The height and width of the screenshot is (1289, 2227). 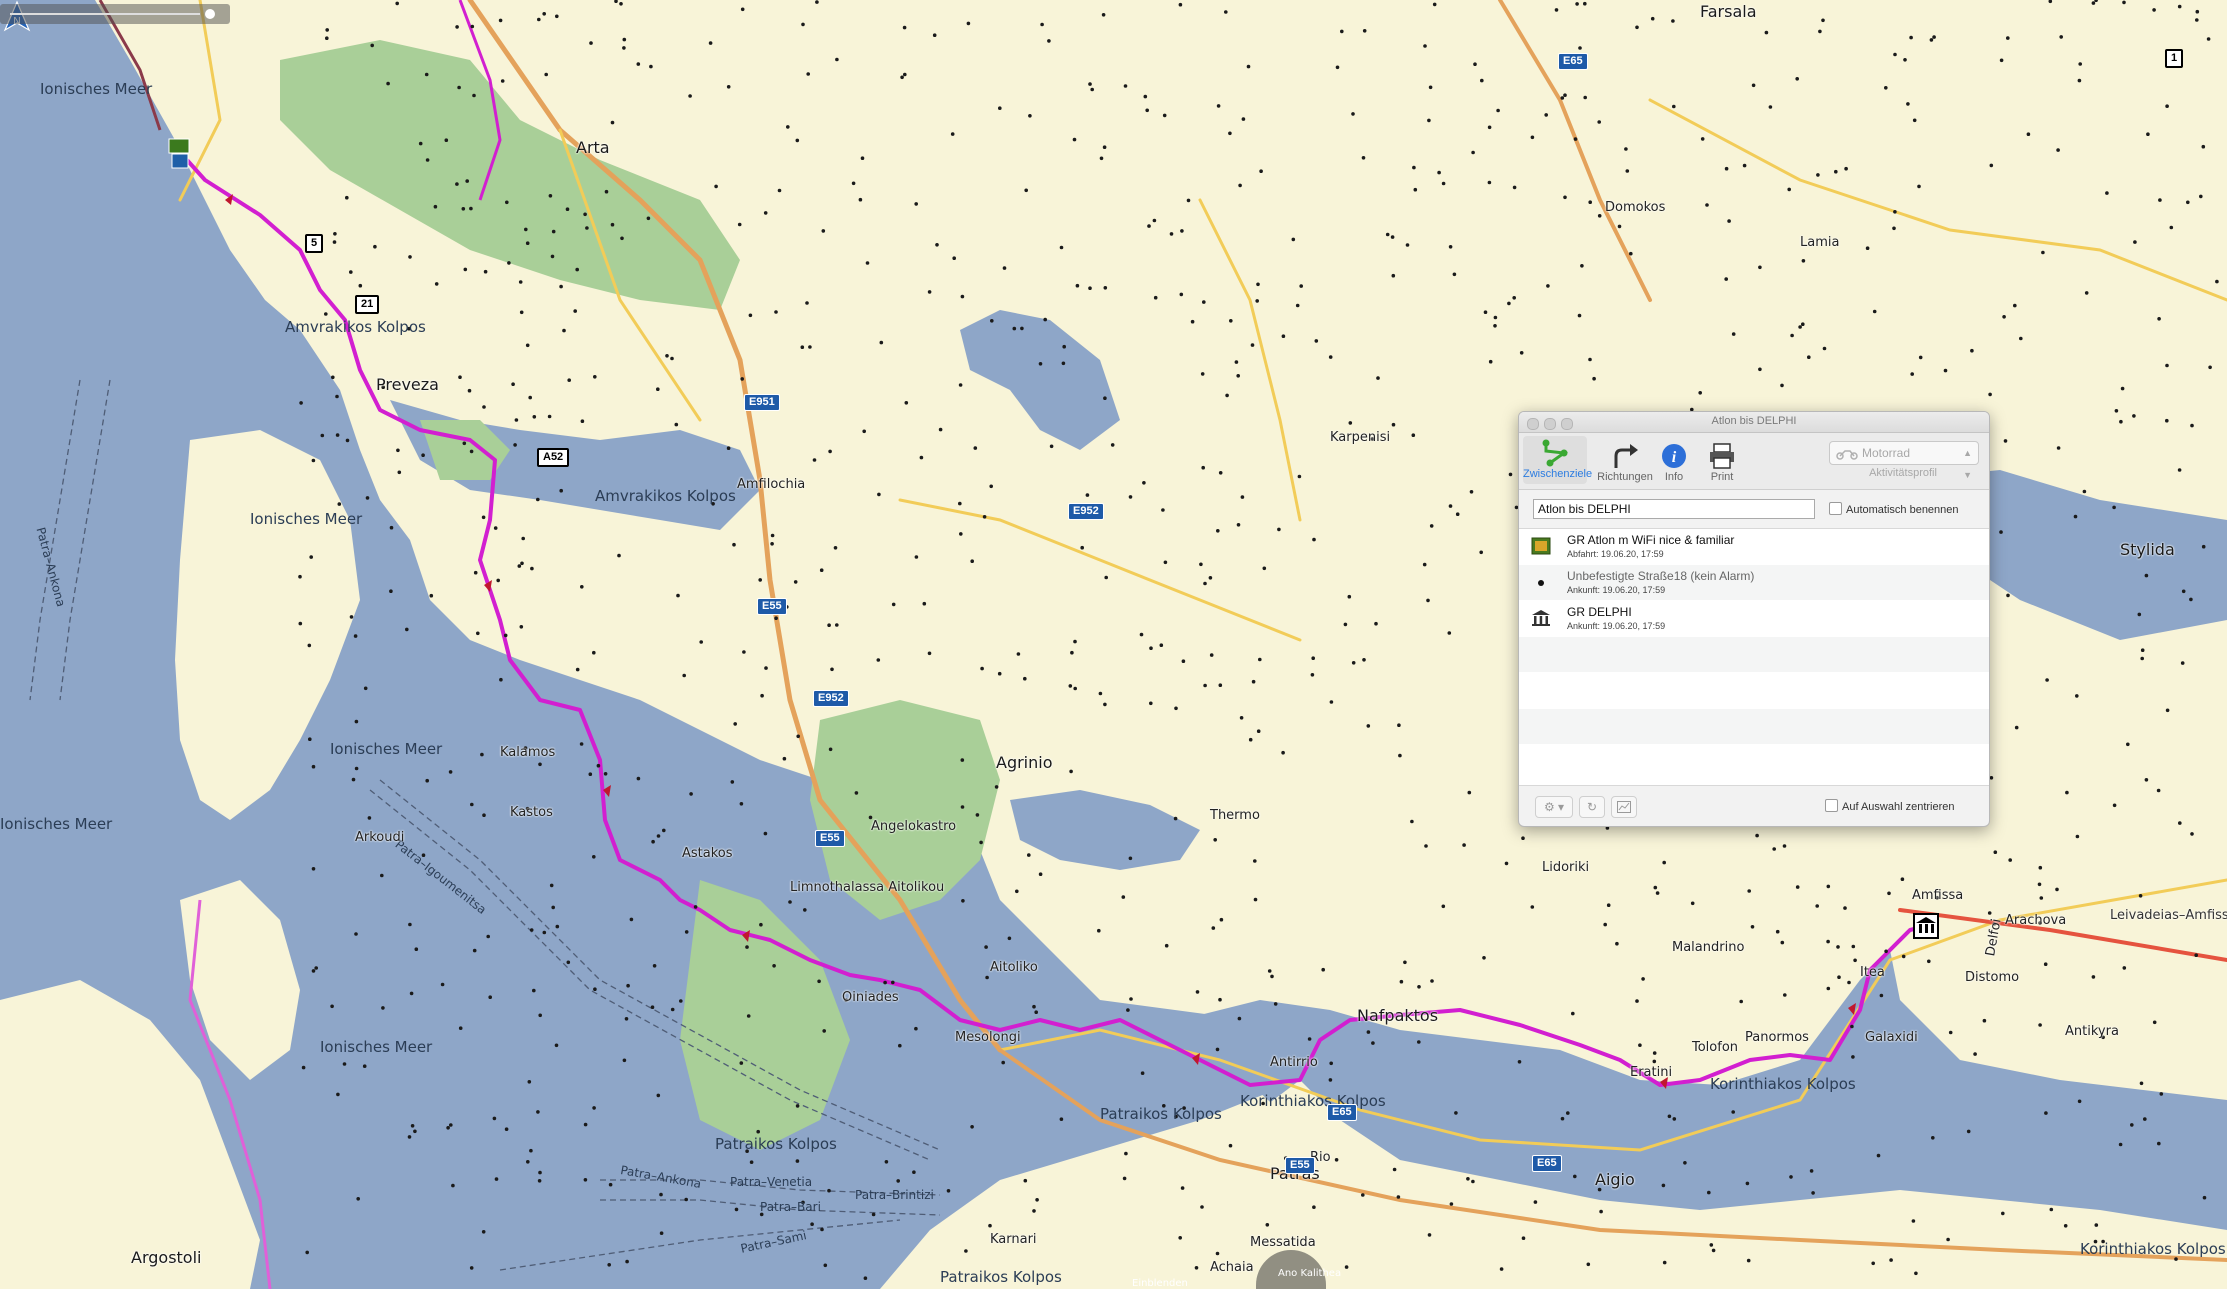 I want to click on shield-e55-b: E55, so click(x=830, y=838).